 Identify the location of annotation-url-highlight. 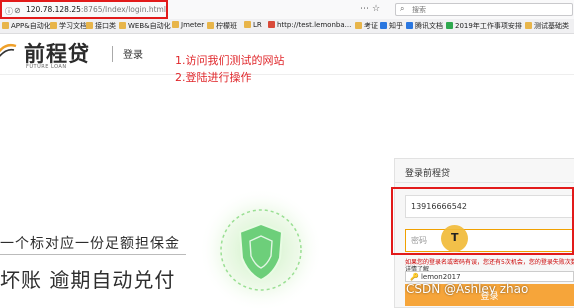
(84, 9).